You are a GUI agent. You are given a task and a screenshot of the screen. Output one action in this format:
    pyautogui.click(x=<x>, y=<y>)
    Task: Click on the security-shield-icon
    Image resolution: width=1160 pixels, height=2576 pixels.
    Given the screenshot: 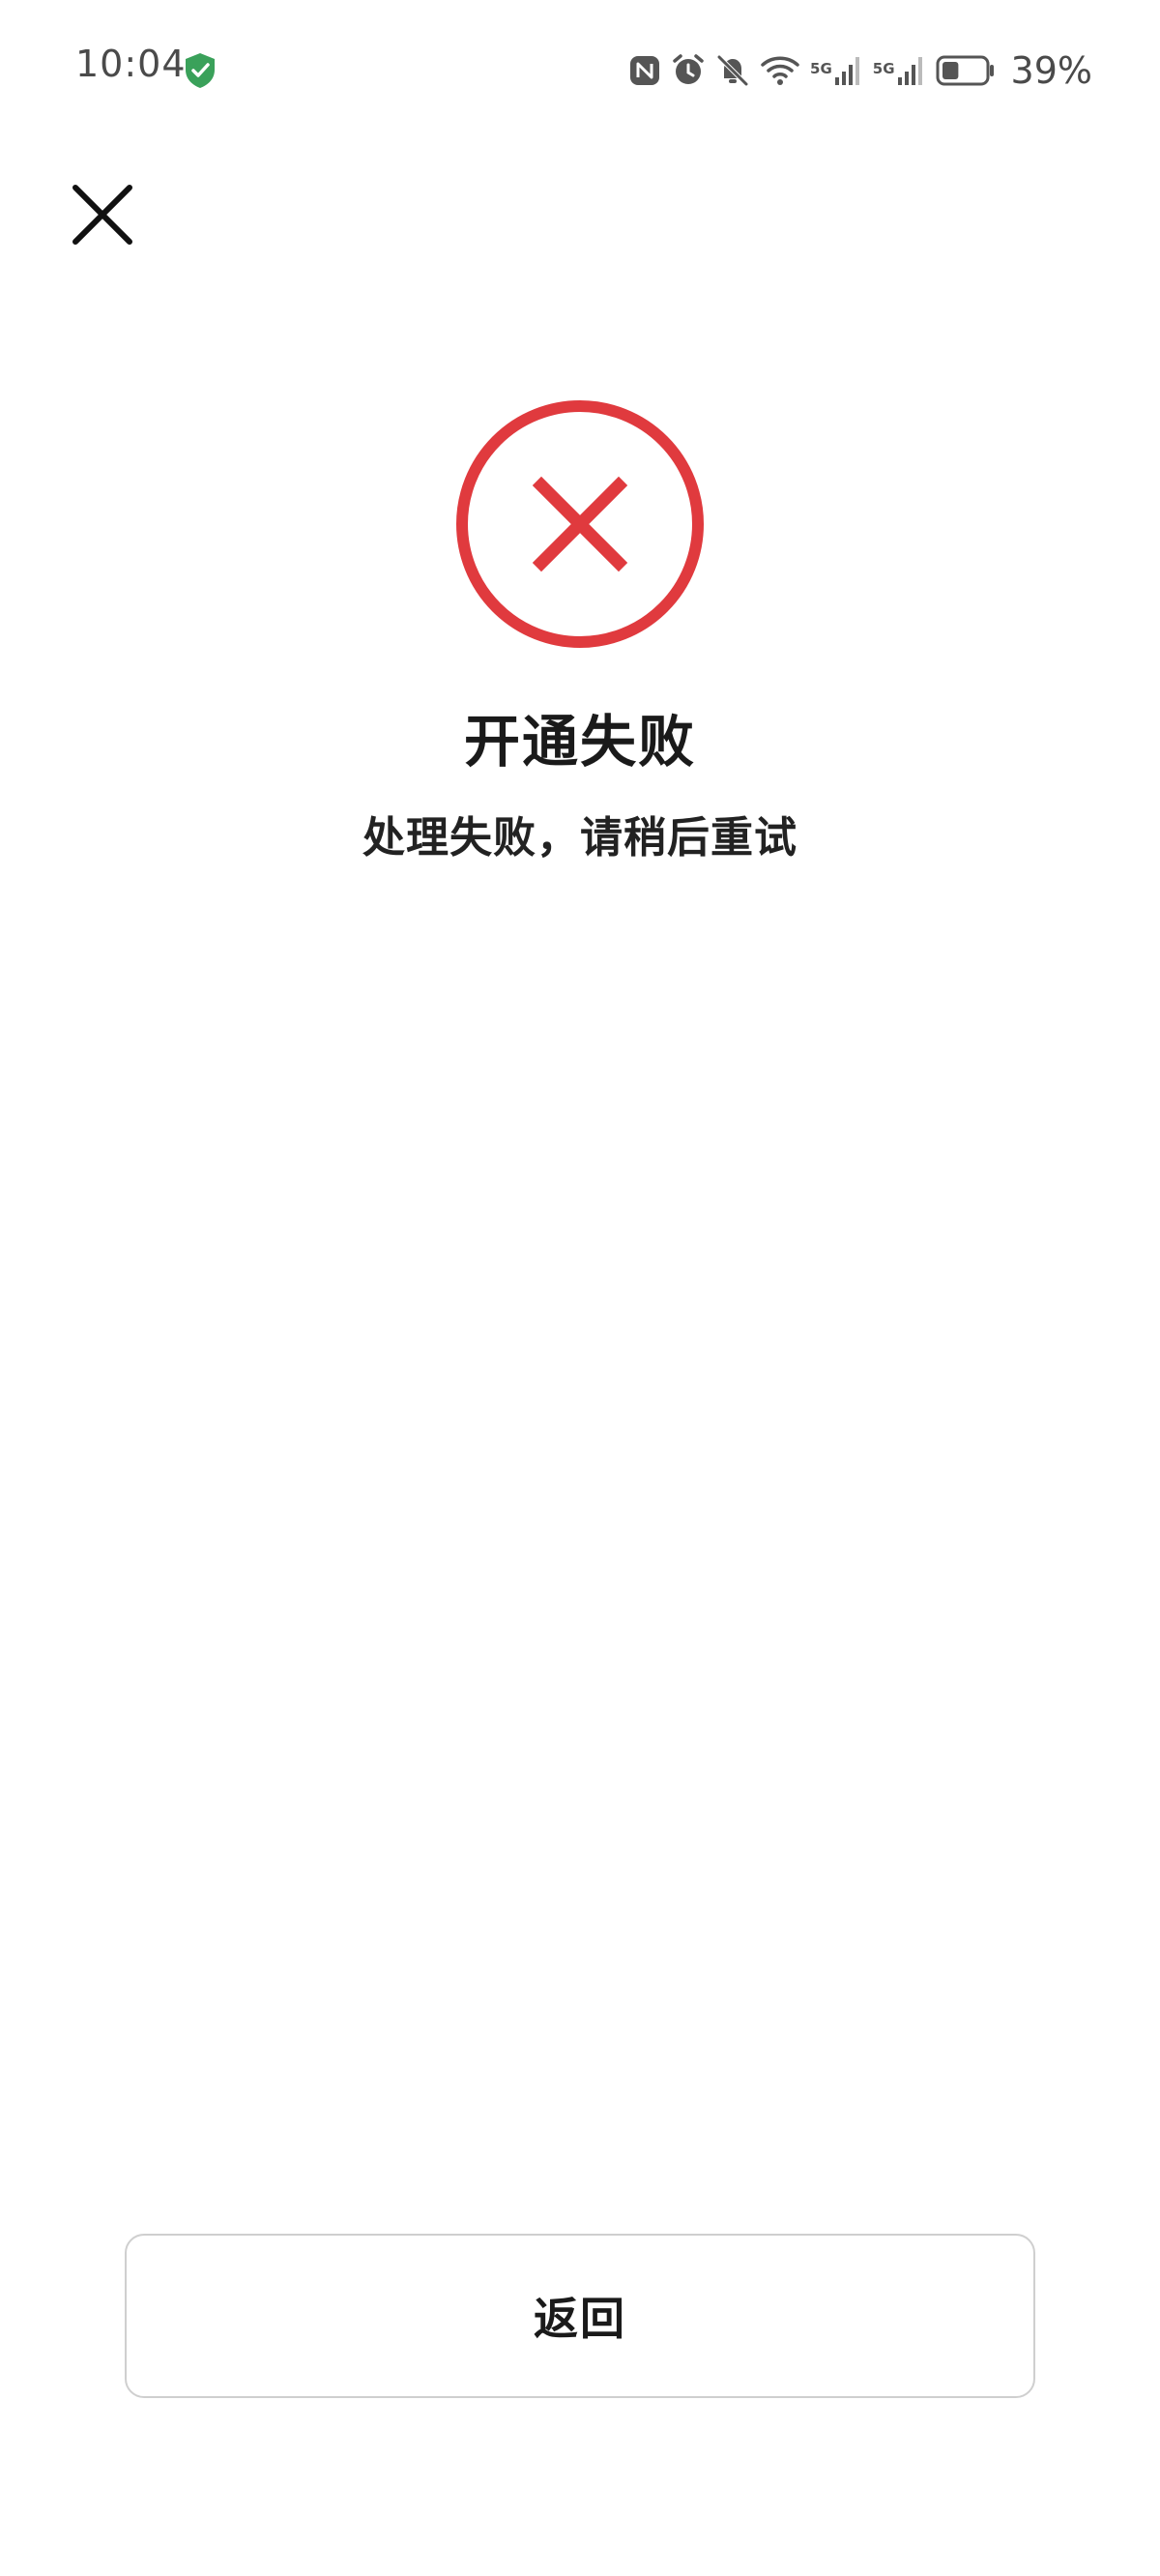 What is the action you would take?
    pyautogui.click(x=200, y=70)
    